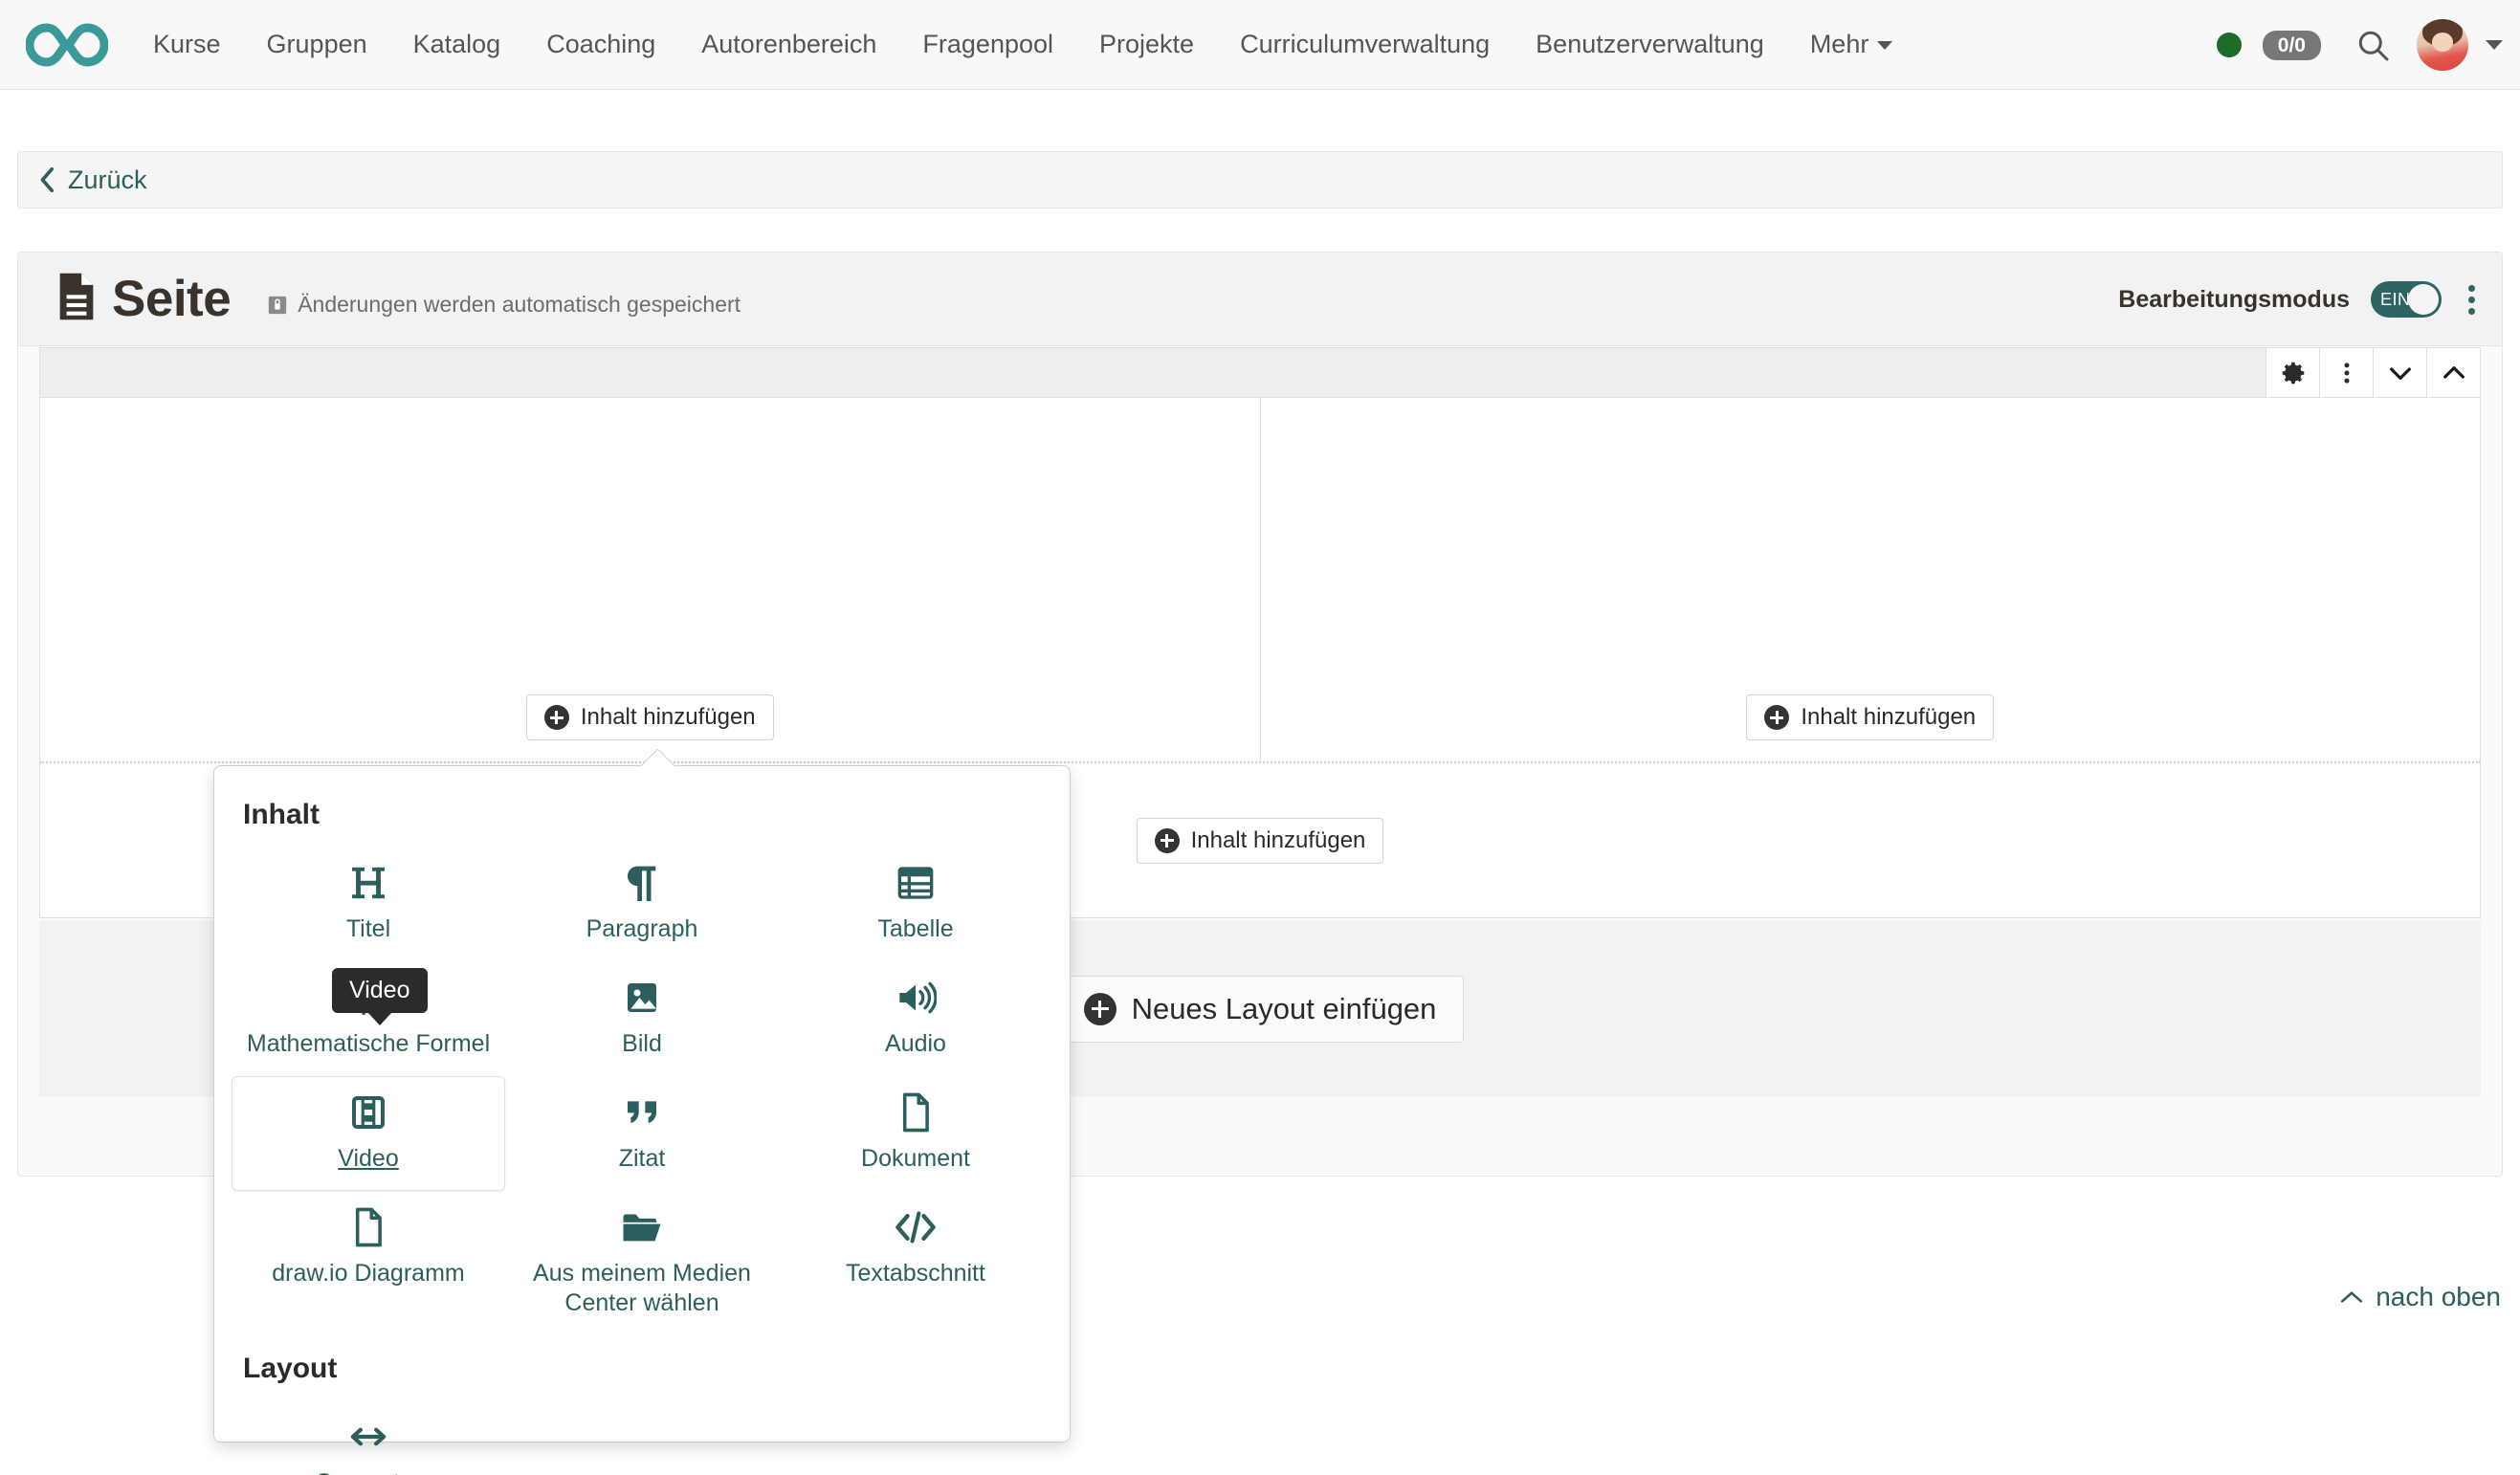 This screenshot has height=1475, width=2520. Describe the element at coordinates (2442, 45) in the screenshot. I see `avatar` at that location.